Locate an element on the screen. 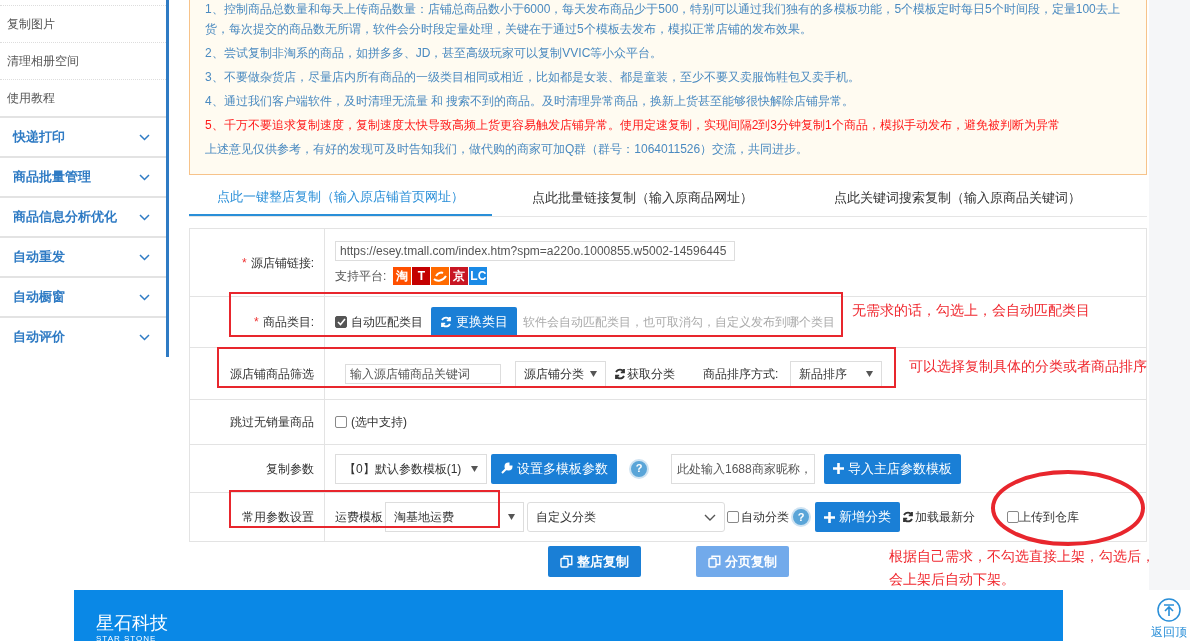 The width and height of the screenshot is (1190, 641). platform-badge: LC is located at coordinates (478, 275).